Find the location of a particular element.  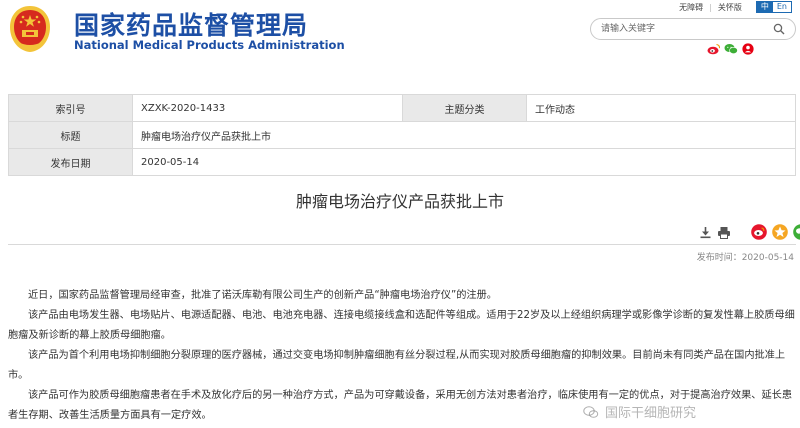

category-value: 工作动态 is located at coordinates (661, 108).